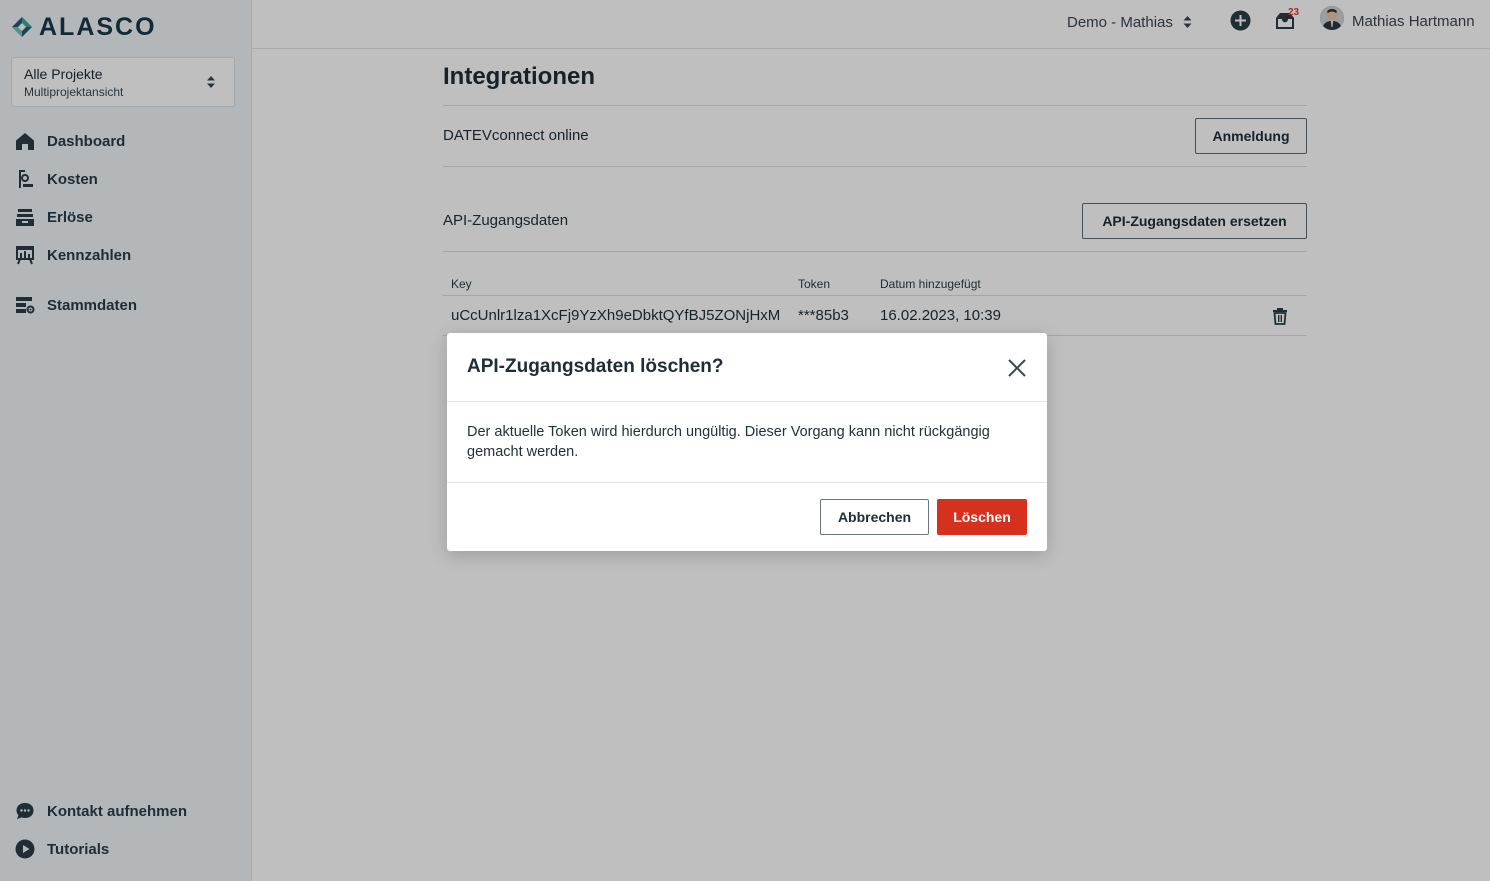 The image size is (1490, 881). Describe the element at coordinates (1017, 368) in the screenshot. I see `close-icon` at that location.